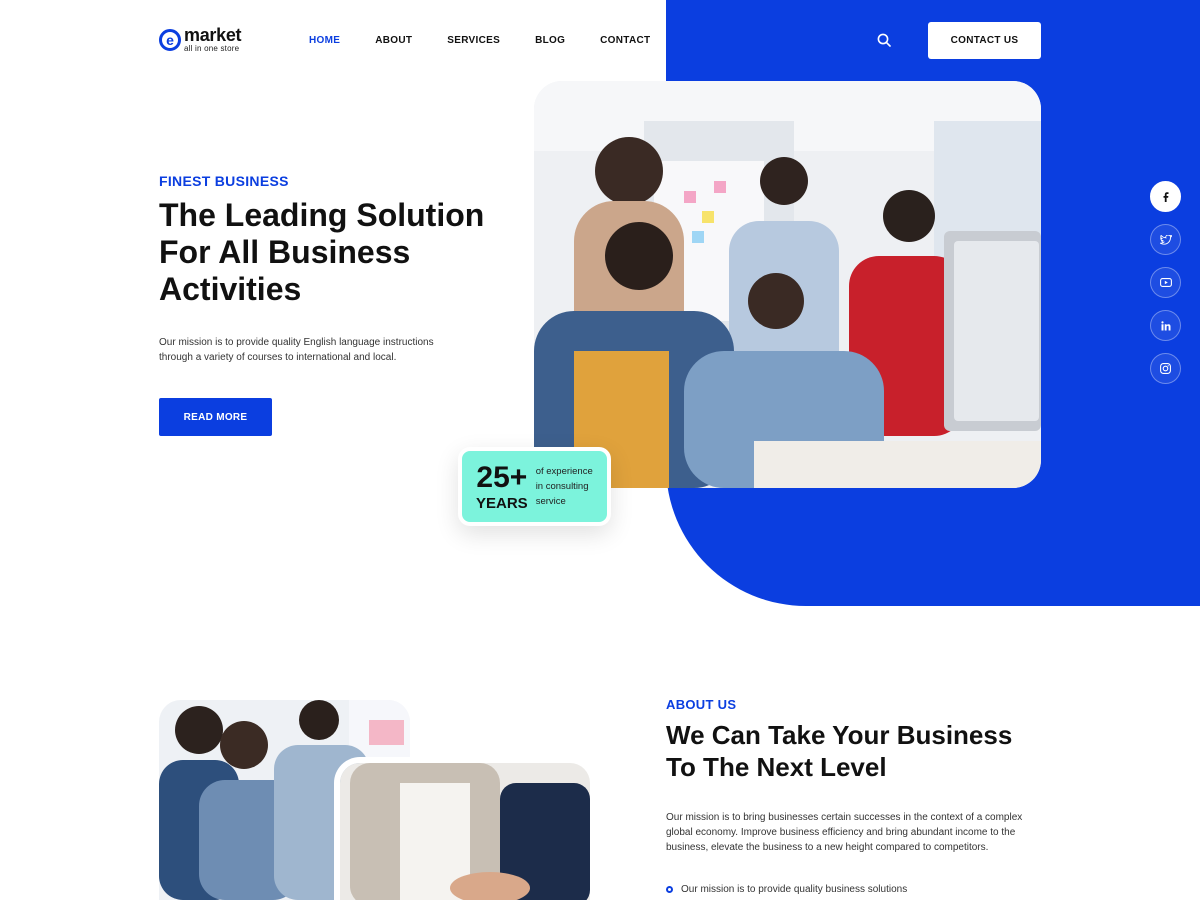 The image size is (1200, 900). I want to click on about-title-line-1: We Can Take Your Business, so click(839, 735).